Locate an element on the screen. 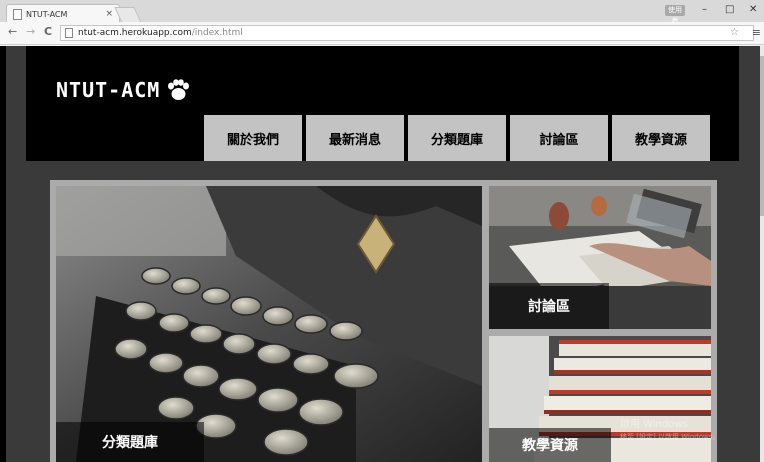 The width and height of the screenshot is (764, 462). watermark-line2: 移至 [設定] 以啟用 Windows。 is located at coordinates (670, 437).